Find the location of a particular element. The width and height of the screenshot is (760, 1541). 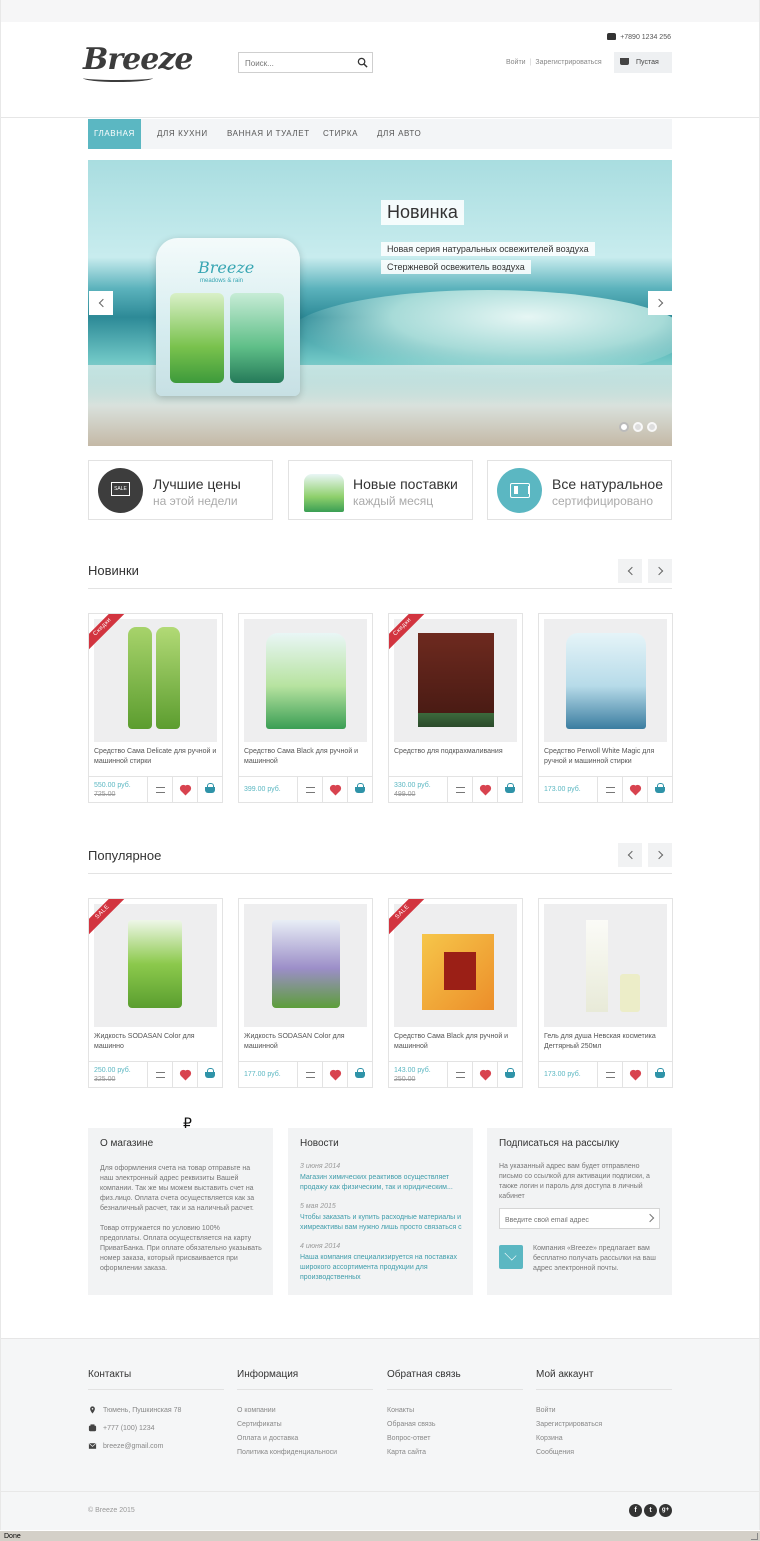

register-link: Зарегистрироваться is located at coordinates (568, 62).